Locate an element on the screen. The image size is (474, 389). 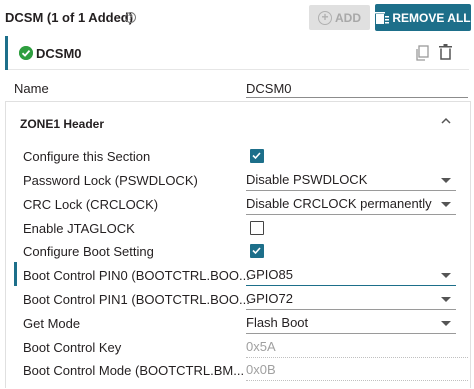
module-header: DCSM (1 of 1 Added) ? + ADD REMOVE ALL is located at coordinates (237, 18).